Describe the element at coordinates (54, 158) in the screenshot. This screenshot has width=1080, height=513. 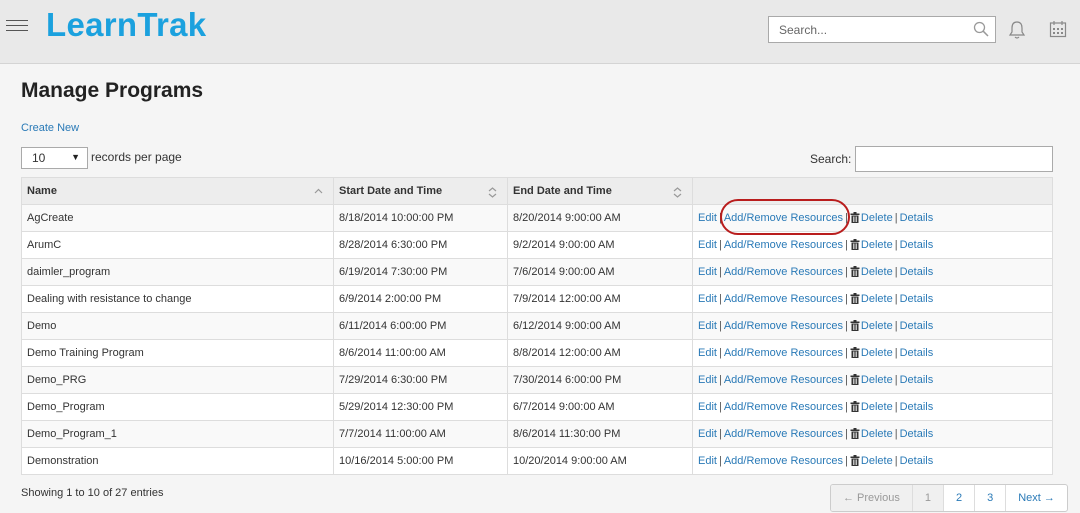
I see `records-per-page-select: 10 ▼` at that location.